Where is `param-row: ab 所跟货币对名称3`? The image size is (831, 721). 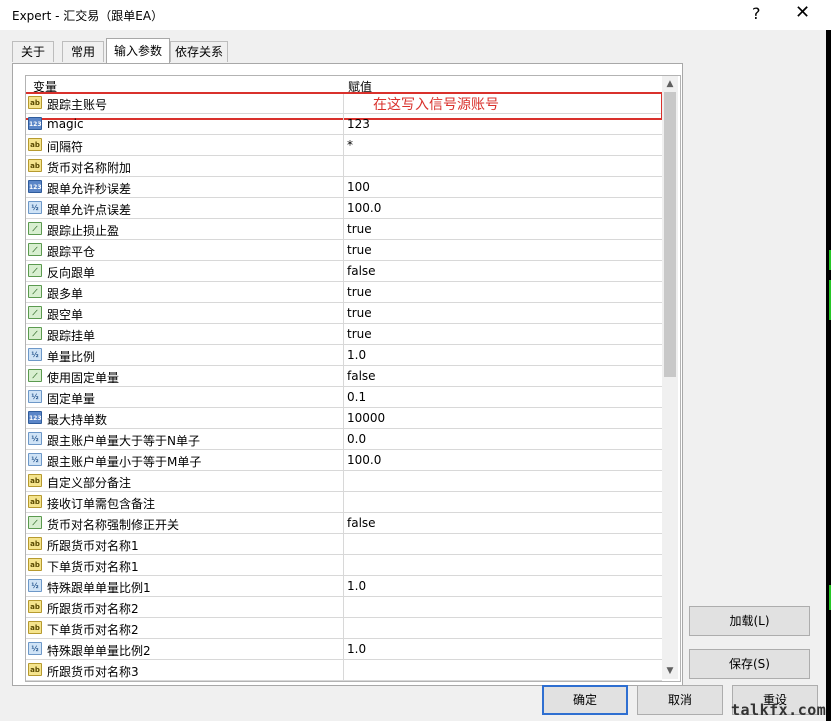
param-row: ab 所跟货币对名称3 is located at coordinates (344, 670).